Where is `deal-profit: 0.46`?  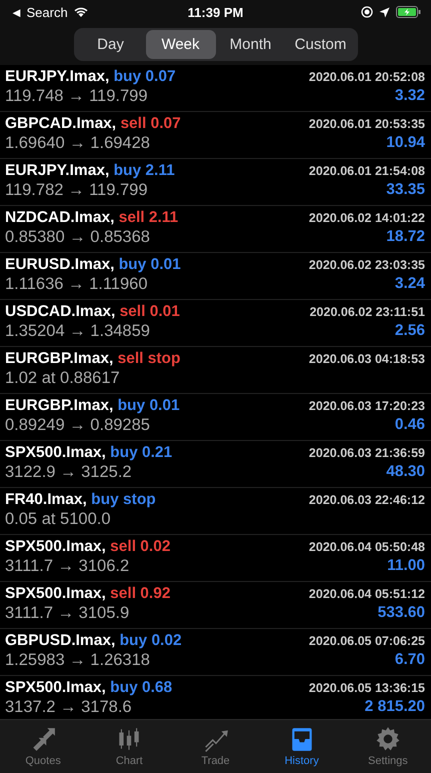 deal-profit: 0.46 is located at coordinates (409, 425).